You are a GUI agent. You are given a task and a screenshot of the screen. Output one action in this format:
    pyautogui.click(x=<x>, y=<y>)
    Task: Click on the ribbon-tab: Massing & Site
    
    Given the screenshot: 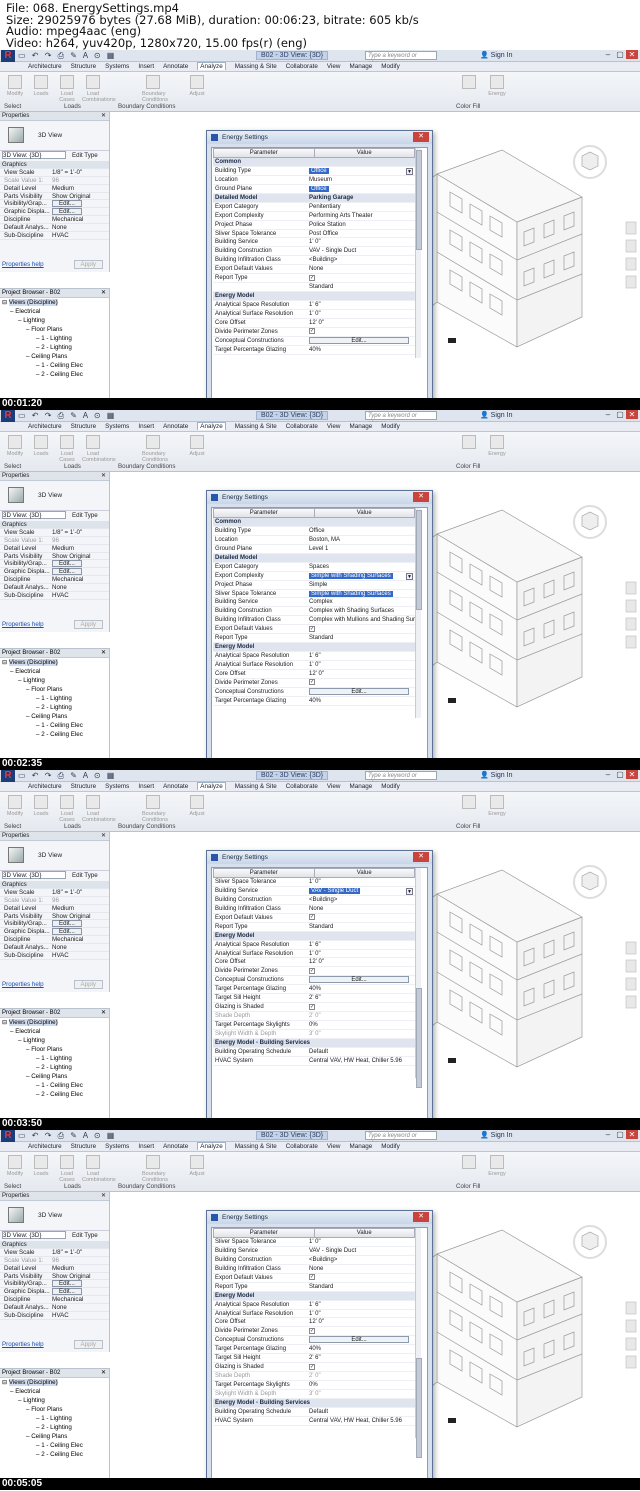 What is the action you would take?
    pyautogui.click(x=256, y=66)
    